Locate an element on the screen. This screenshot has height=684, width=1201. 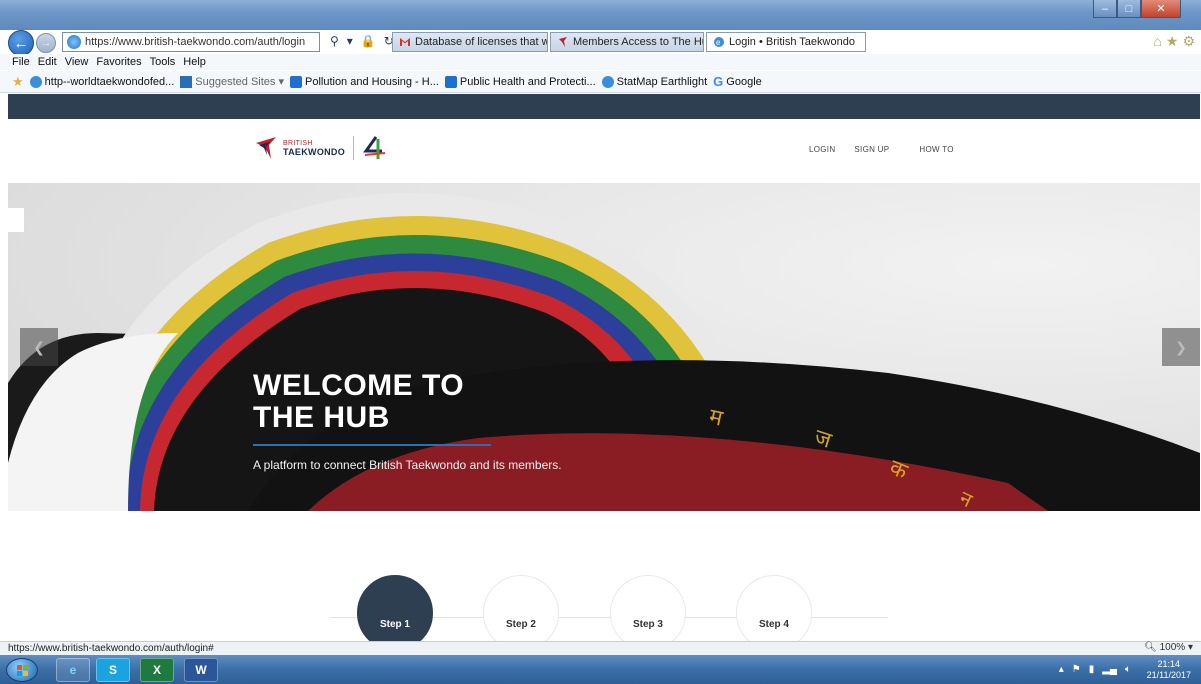
zoom-icon: 🔍︎ is located at coordinates (1150, 647).